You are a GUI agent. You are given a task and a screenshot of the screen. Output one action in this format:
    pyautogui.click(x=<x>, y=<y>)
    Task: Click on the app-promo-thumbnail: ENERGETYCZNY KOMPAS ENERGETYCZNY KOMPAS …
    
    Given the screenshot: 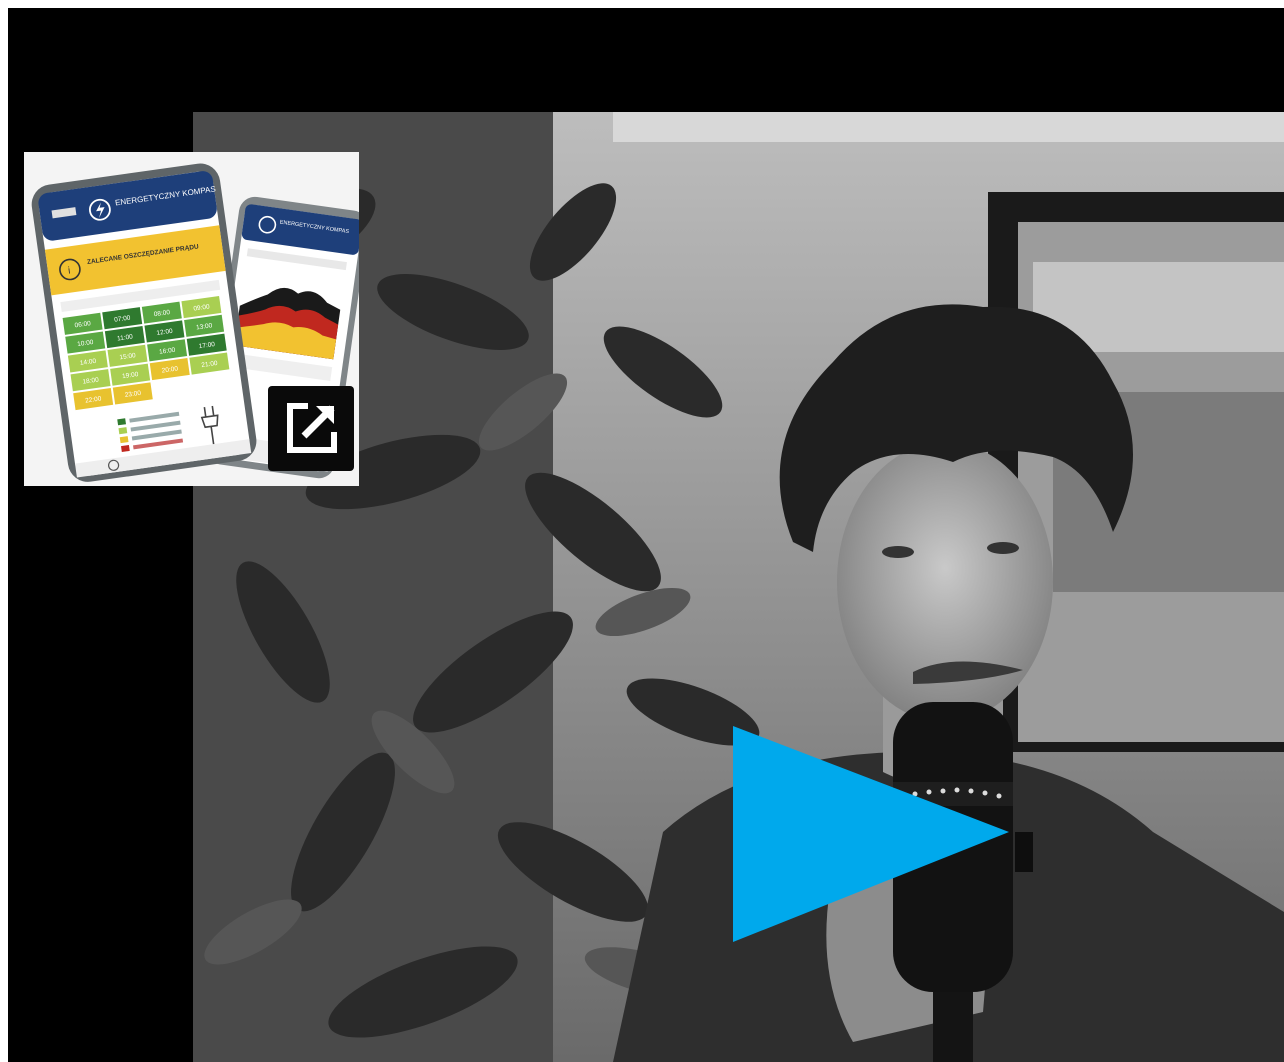 What is the action you would take?
    pyautogui.click(x=191, y=319)
    